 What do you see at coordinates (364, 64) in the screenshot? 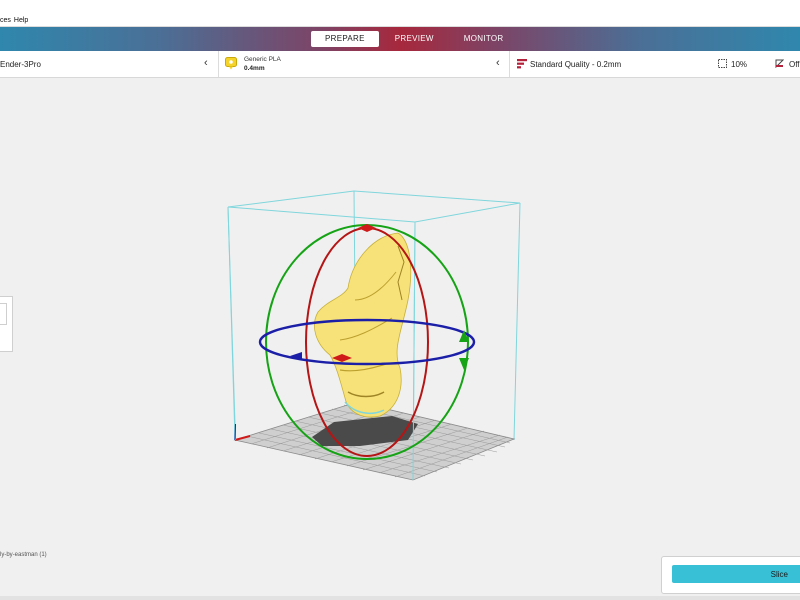
I see `material-selector: Generic PLA 0.4mm ‹` at bounding box center [364, 64].